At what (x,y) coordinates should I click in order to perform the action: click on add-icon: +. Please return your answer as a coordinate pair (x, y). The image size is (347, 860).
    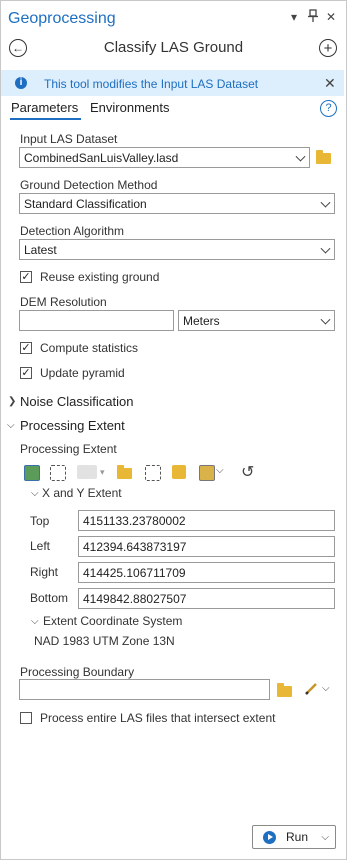
    Looking at the image, I should click on (328, 48).